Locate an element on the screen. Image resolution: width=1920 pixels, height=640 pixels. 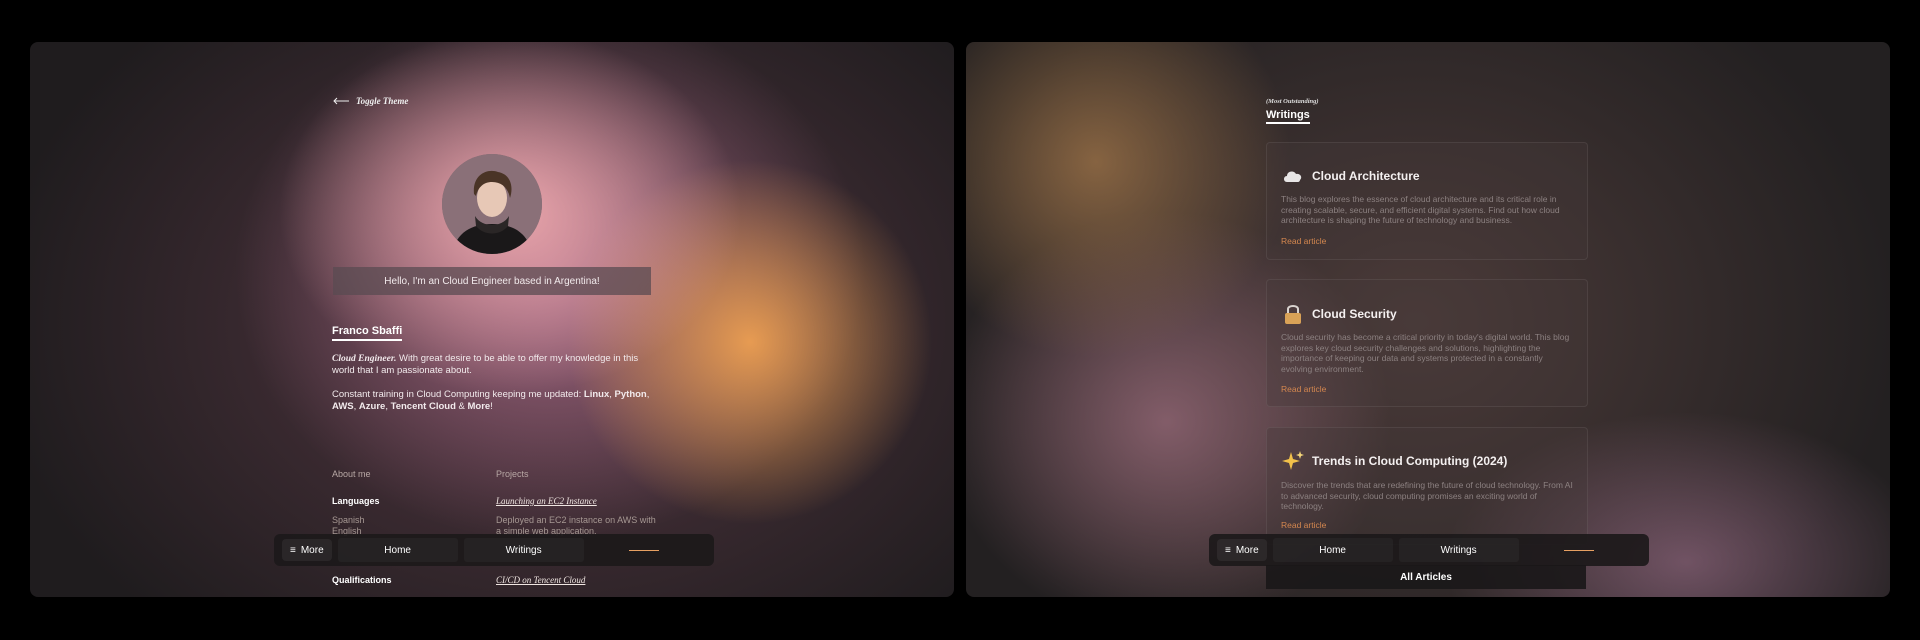
toggle-theme-button: Toggle Theme is located at coordinates (370, 101).